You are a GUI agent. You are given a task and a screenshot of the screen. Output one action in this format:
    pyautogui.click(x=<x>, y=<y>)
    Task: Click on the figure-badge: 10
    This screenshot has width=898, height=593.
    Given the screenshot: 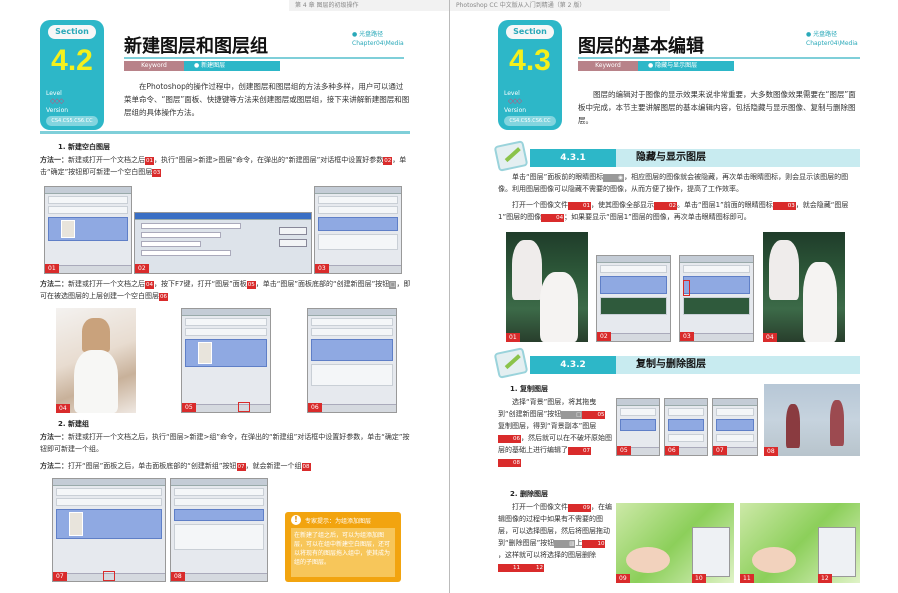 What is the action you would take?
    pyautogui.click(x=699, y=578)
    